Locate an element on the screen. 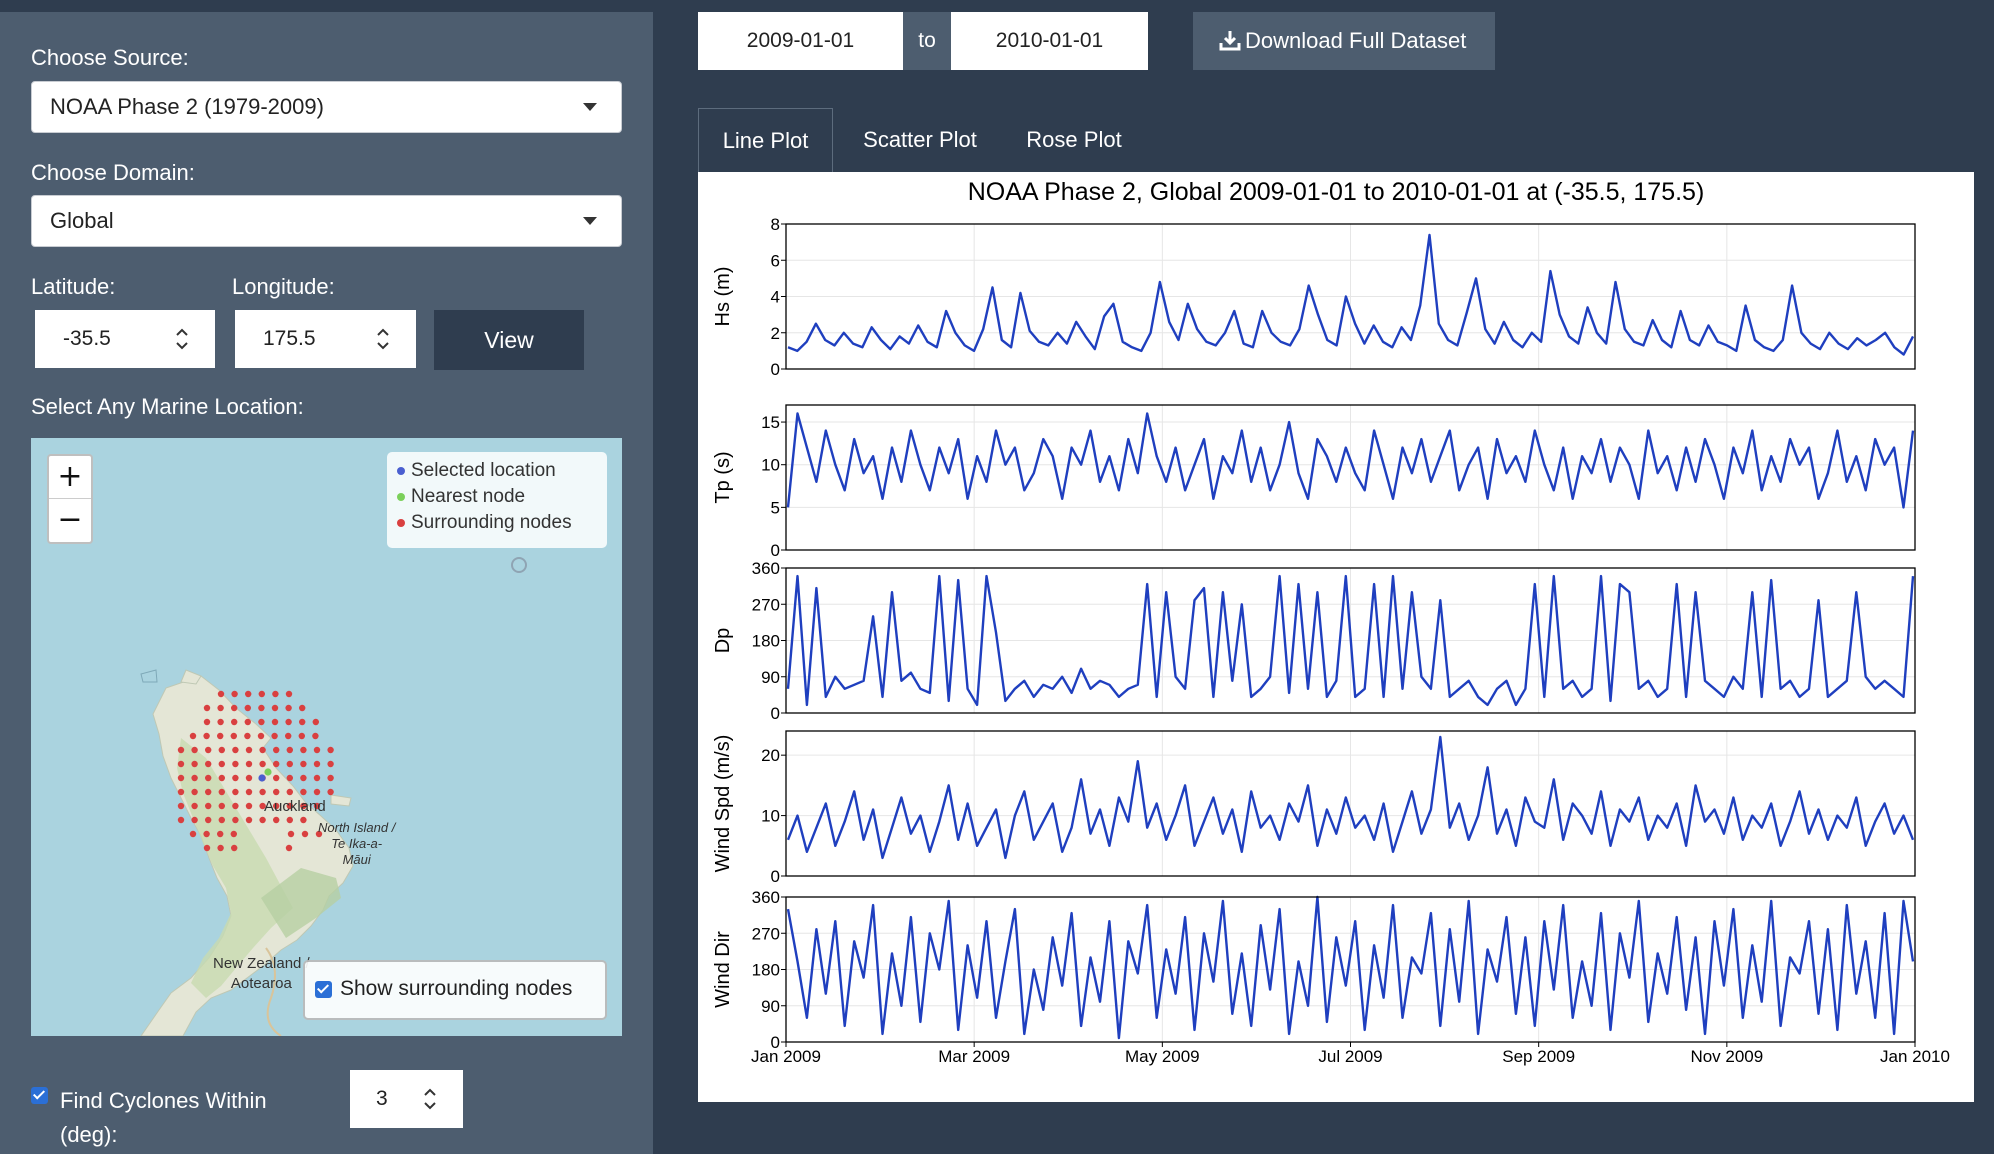 The image size is (1994, 1154). x-tick-label: Jan 2010 is located at coordinates (1915, 1056).